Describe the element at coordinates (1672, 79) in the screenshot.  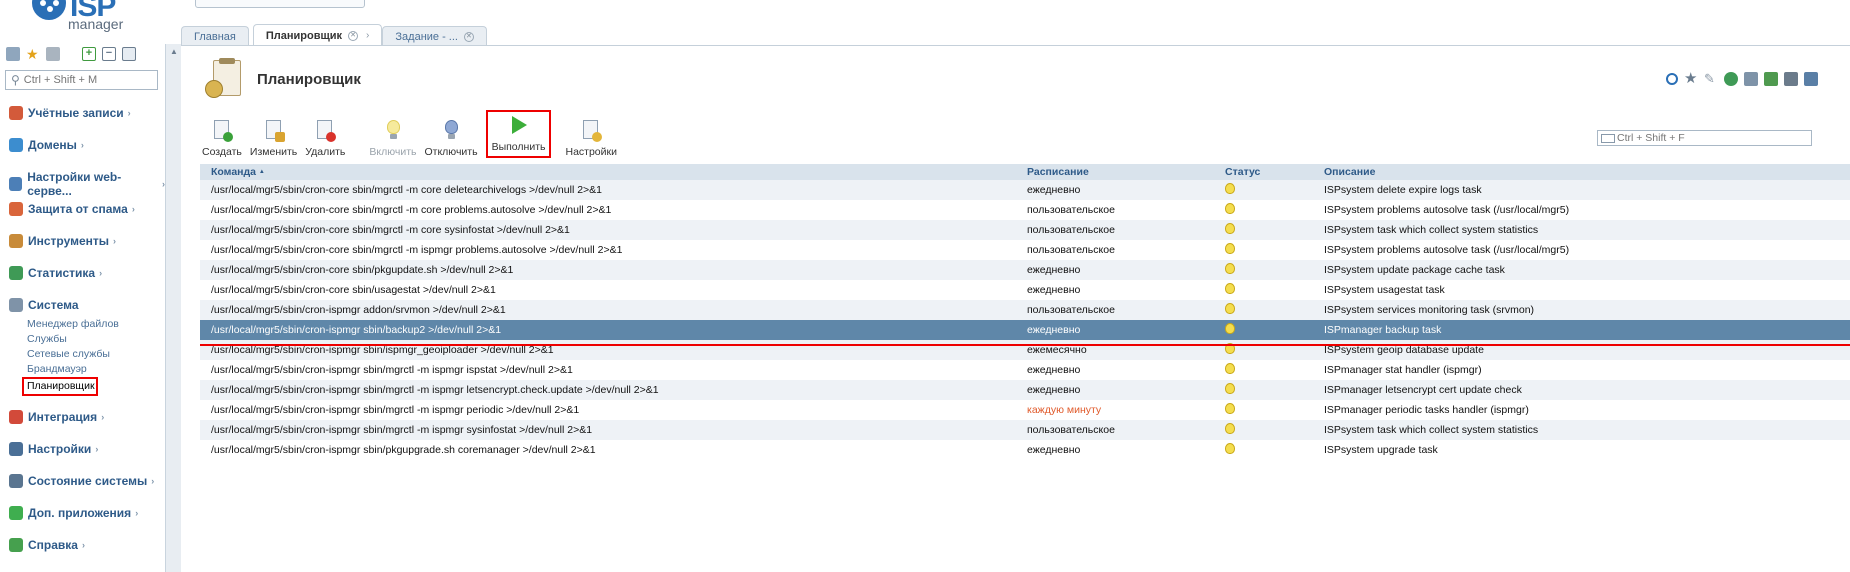
I see `refresh-icon` at that location.